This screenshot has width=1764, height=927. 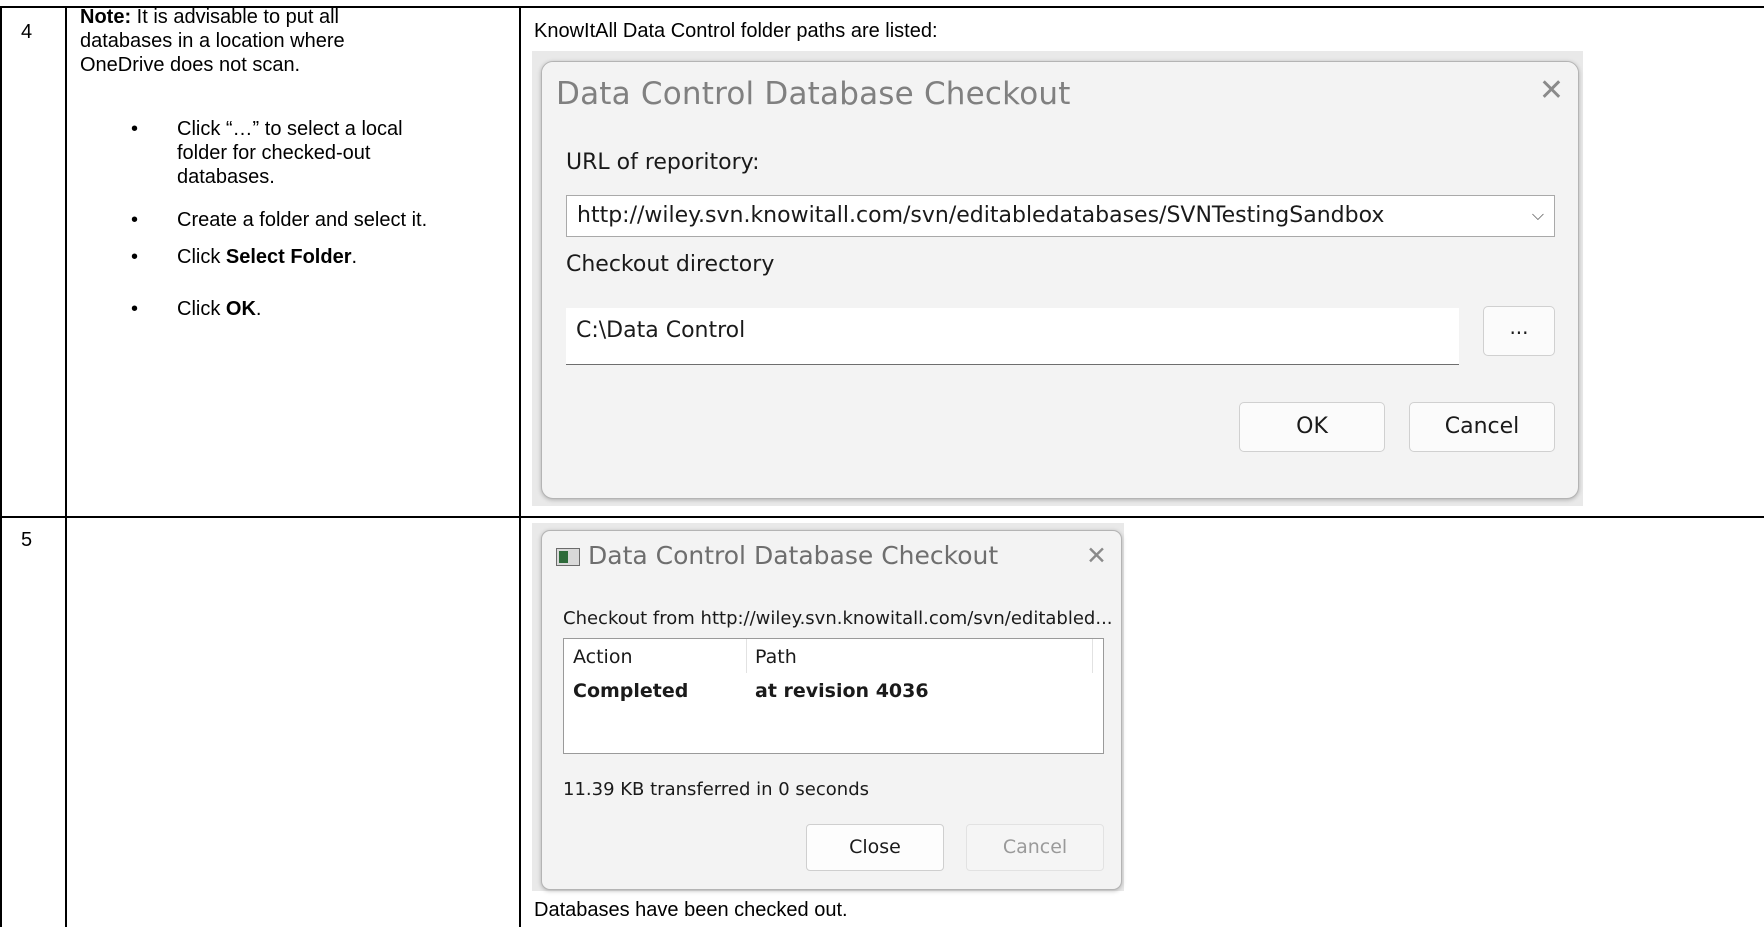 I want to click on column-header-path: Path, so click(x=776, y=657).